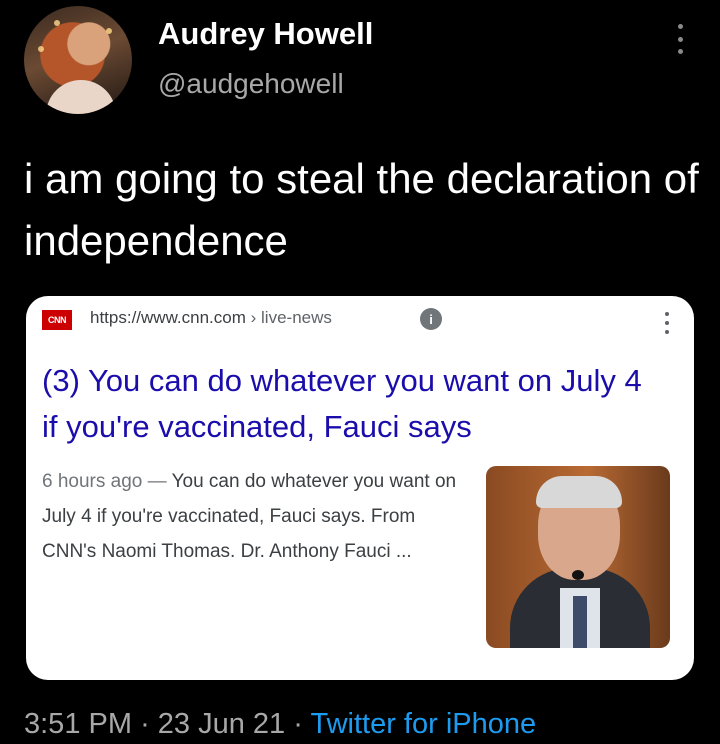  What do you see at coordinates (57, 320) in the screenshot?
I see `cnn-favicon-icon: CNN` at bounding box center [57, 320].